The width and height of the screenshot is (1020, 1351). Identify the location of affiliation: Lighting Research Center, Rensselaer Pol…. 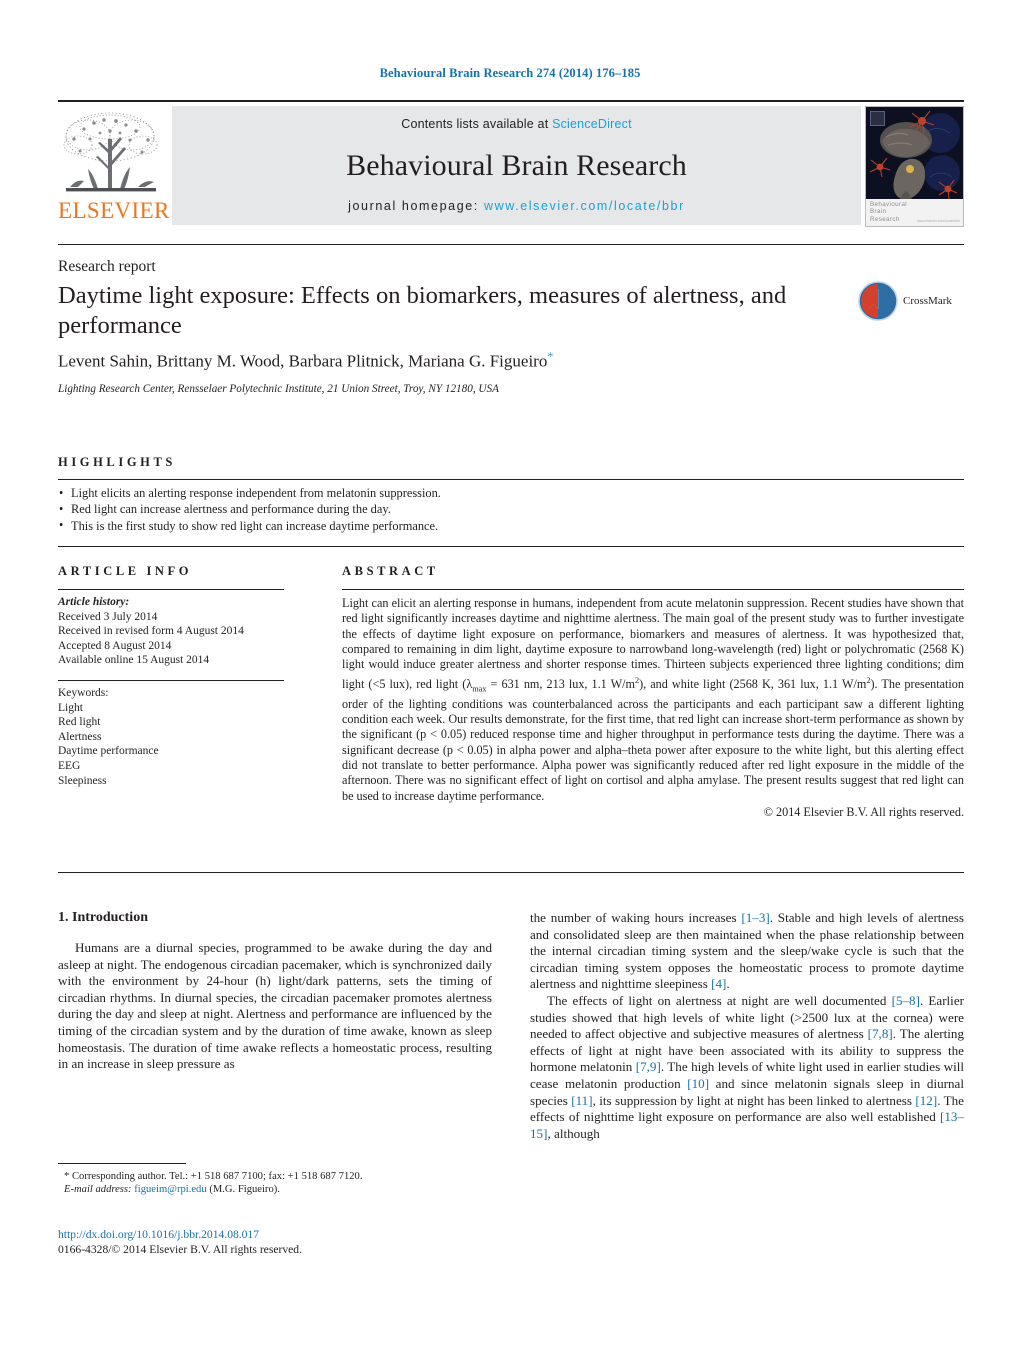
(278, 389).